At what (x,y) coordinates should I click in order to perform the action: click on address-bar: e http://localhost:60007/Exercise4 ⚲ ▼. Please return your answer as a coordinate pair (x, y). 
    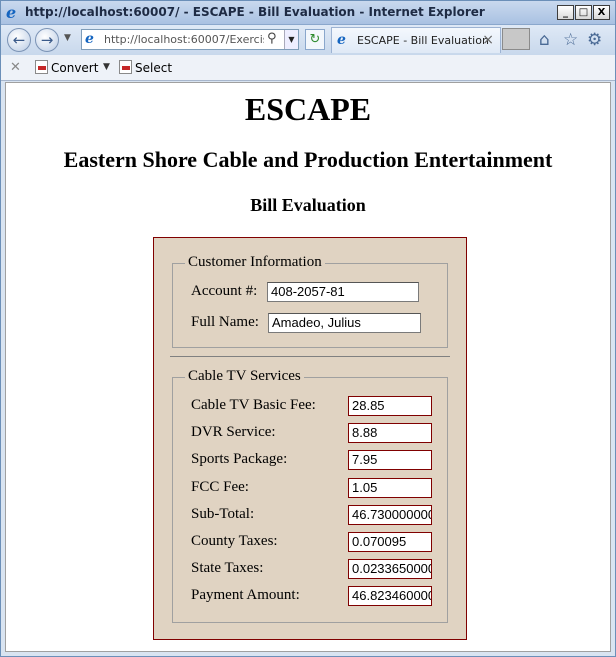
    Looking at the image, I should click on (190, 39).